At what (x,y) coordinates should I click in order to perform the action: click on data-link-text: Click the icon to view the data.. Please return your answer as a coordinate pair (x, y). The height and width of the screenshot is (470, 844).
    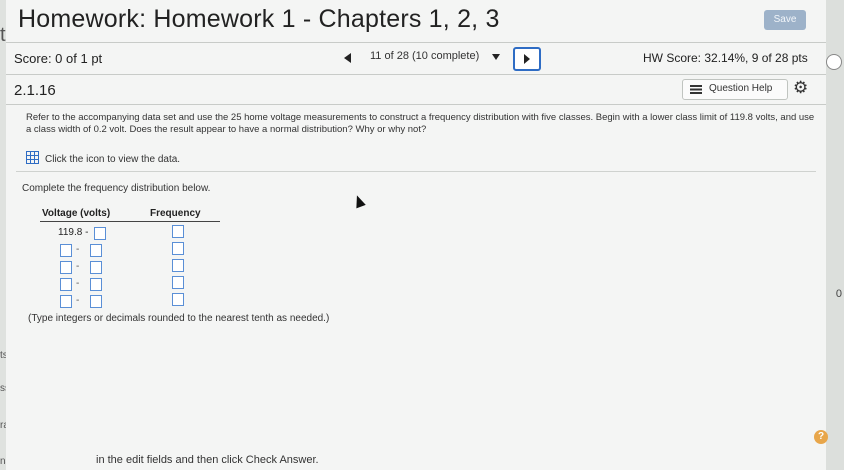
    Looking at the image, I should click on (112, 159).